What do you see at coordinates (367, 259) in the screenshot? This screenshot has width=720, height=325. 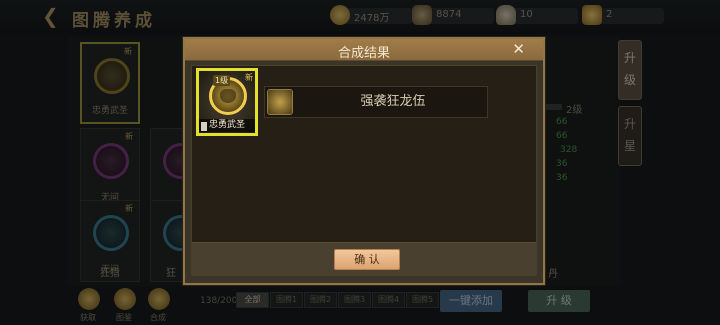 I see `confirm-button: 确 认` at bounding box center [367, 259].